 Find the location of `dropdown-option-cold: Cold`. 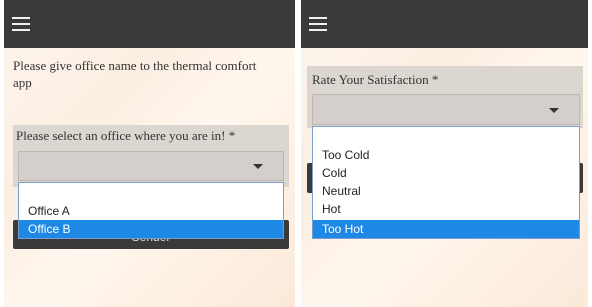

dropdown-option-cold: Cold is located at coordinates (446, 173).